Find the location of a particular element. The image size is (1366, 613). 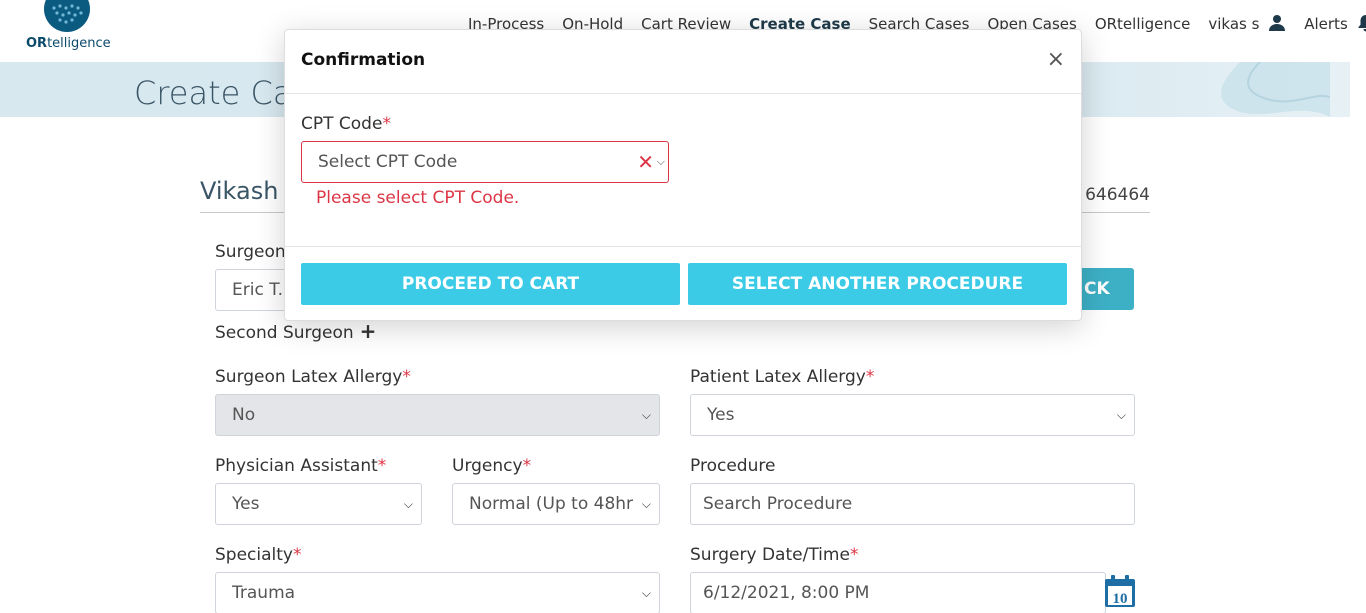

cpt-code-label: CPT Code* is located at coordinates (346, 124).